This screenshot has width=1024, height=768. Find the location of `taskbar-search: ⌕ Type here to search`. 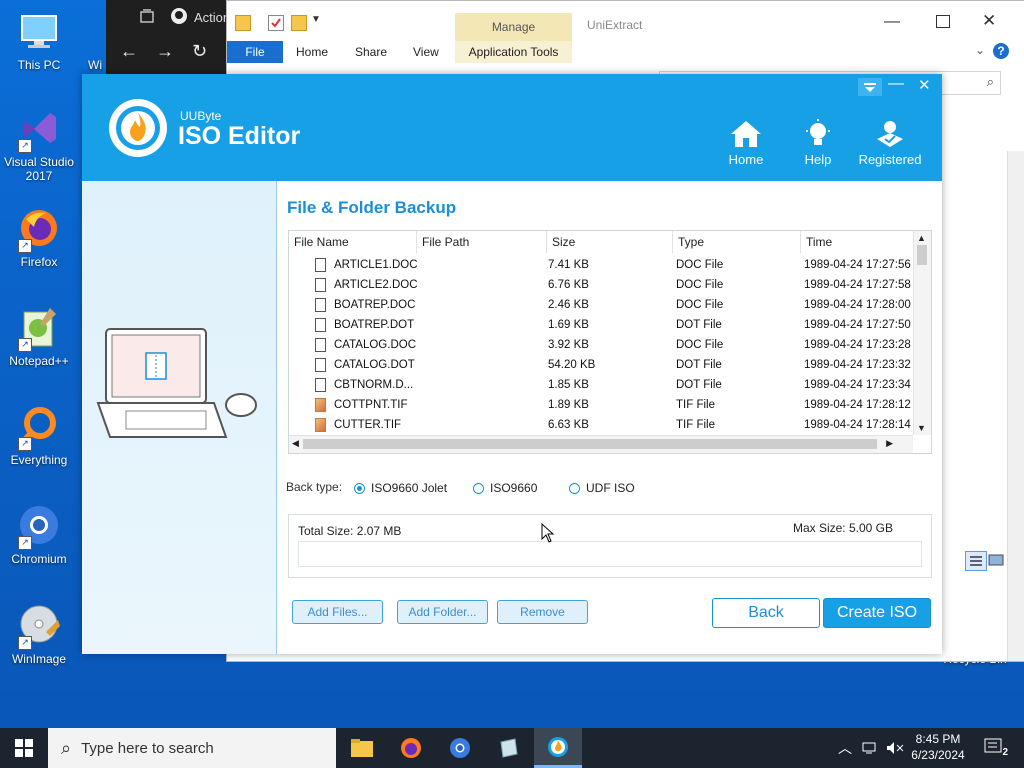

taskbar-search: ⌕ Type here to search is located at coordinates (192, 748).